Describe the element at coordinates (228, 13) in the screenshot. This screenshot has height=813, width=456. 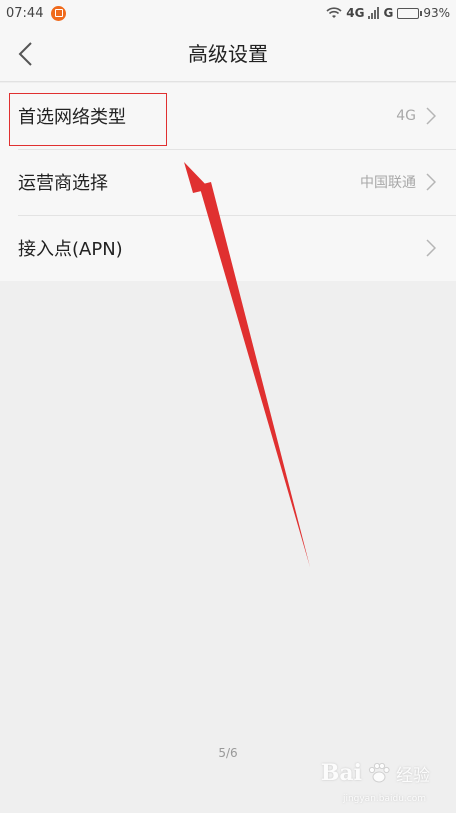
I see `status-bar: 07:44 4G G 93%` at that location.